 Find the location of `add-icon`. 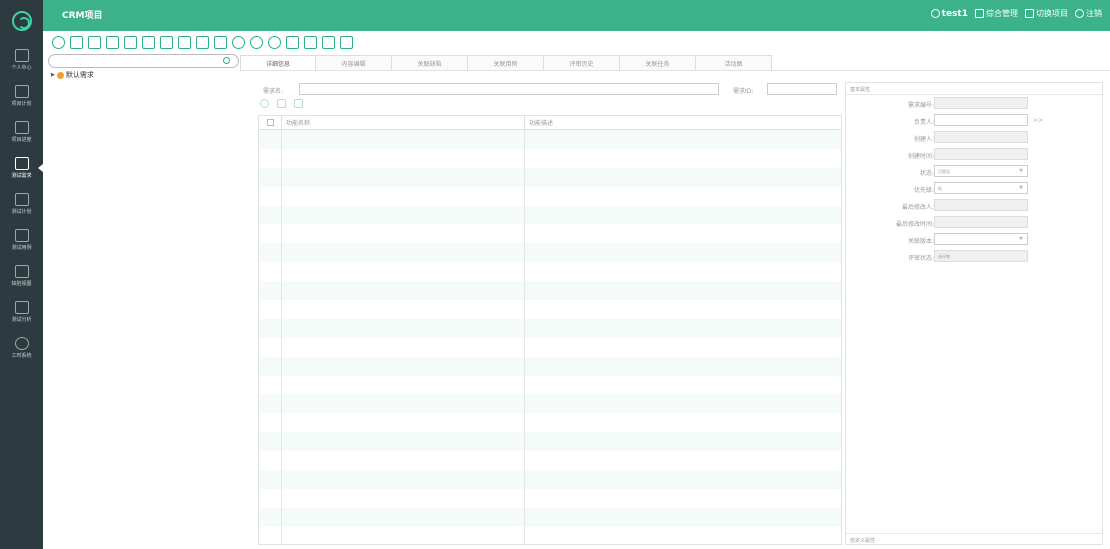

add-icon is located at coordinates (264, 103).